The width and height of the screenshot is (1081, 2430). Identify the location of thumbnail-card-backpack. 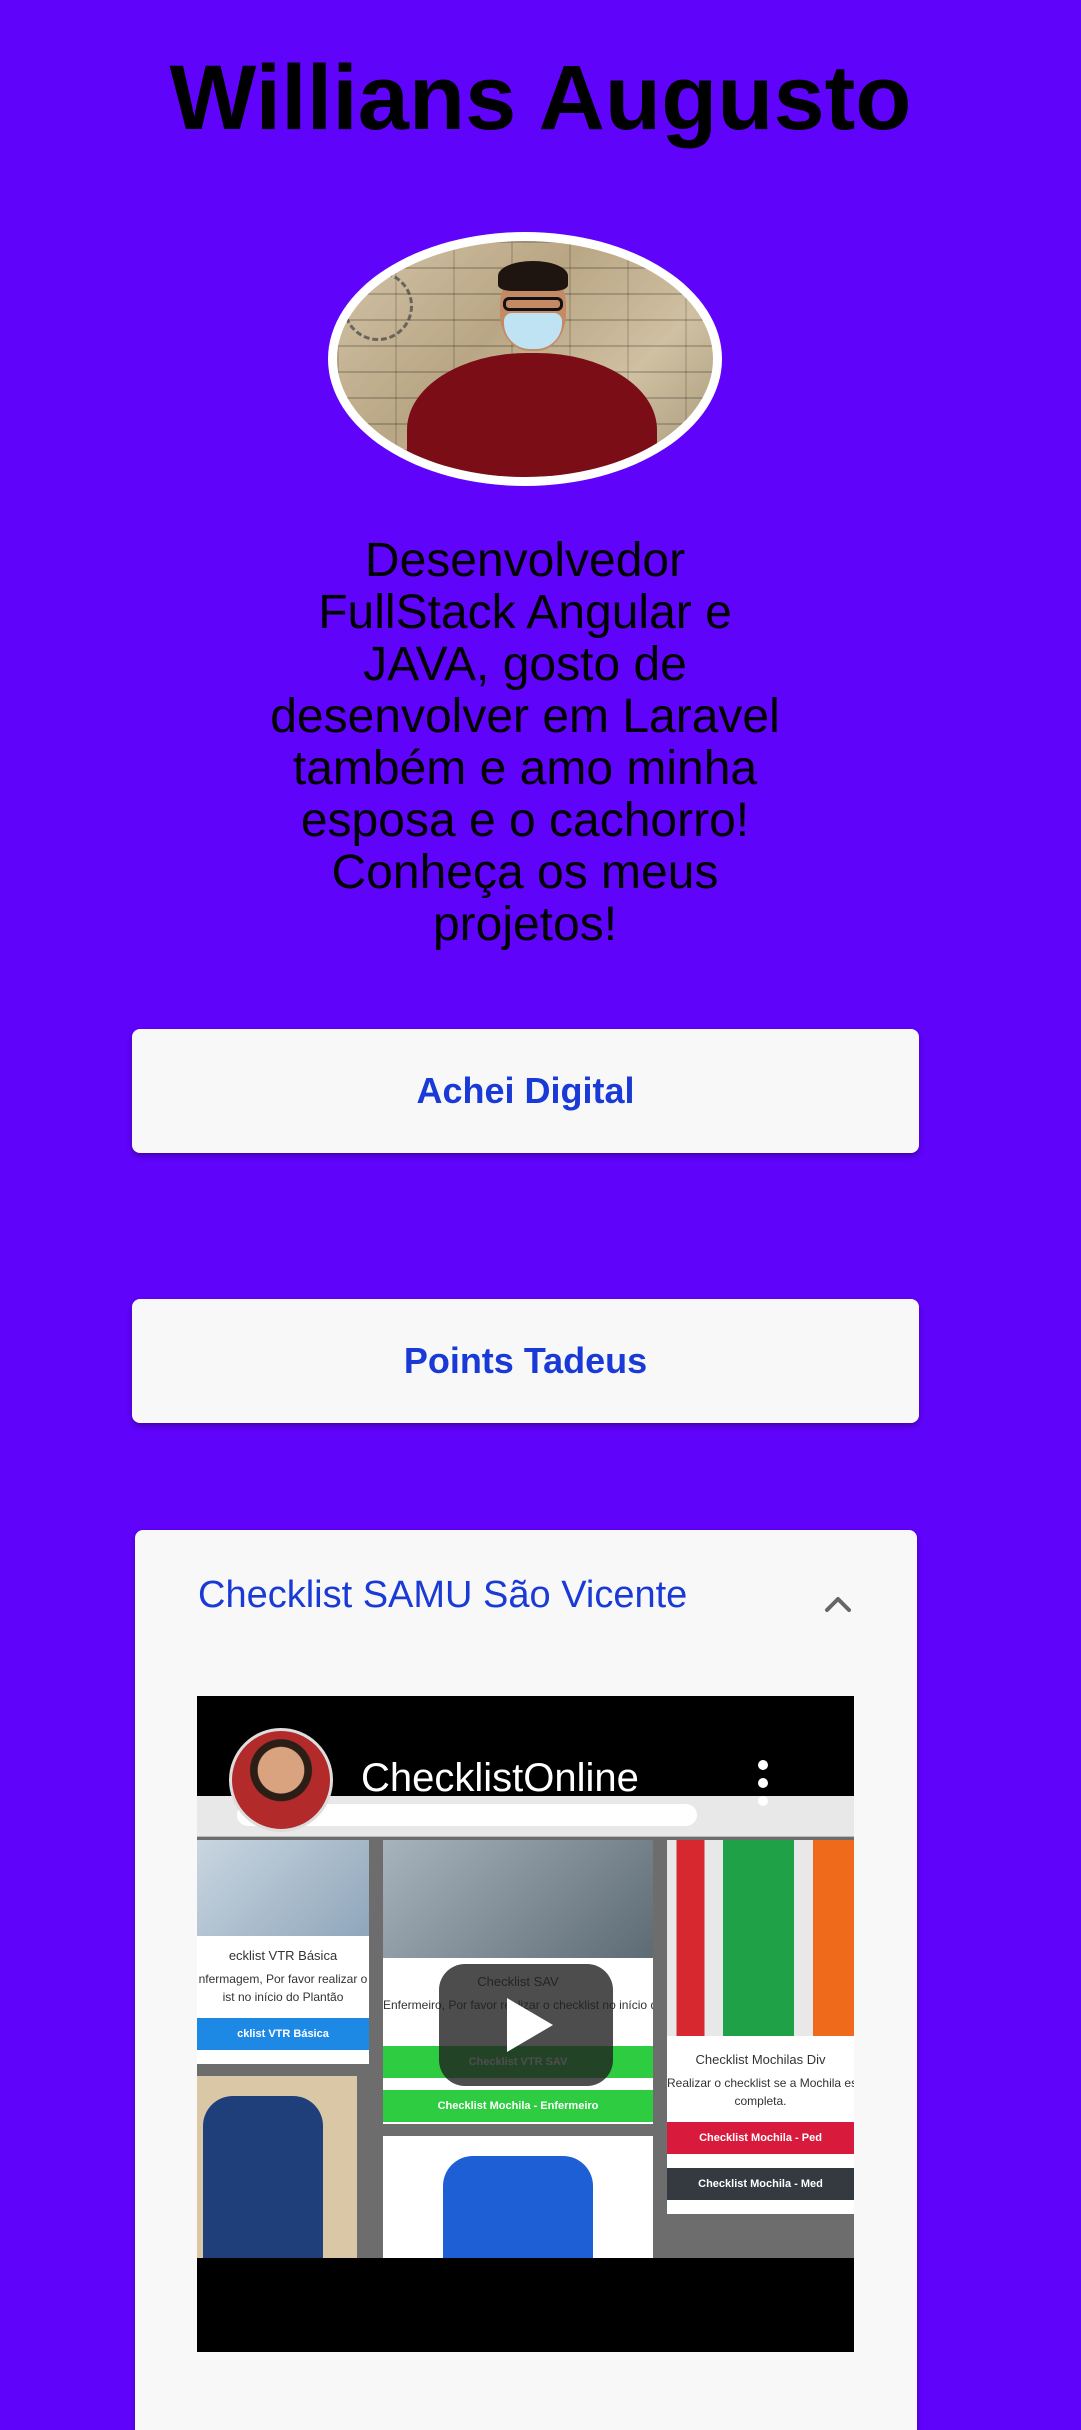
(518, 2197).